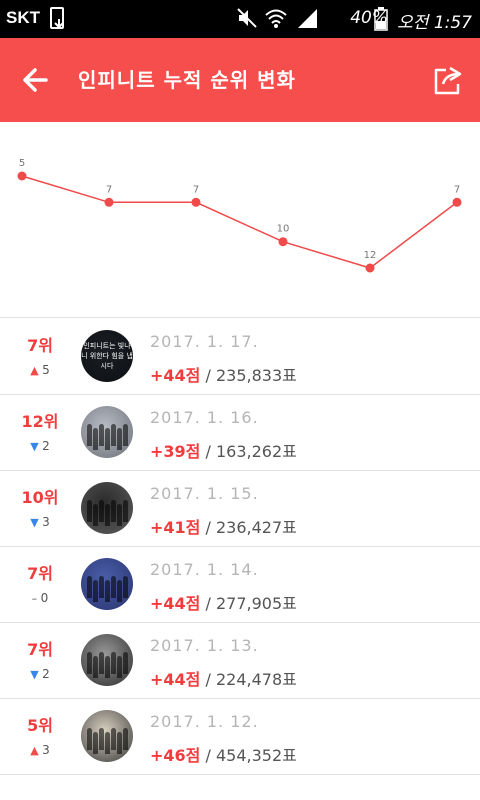 The image size is (480, 800). Describe the element at coordinates (40, 725) in the screenshot. I see `rank-label: 5위` at that location.